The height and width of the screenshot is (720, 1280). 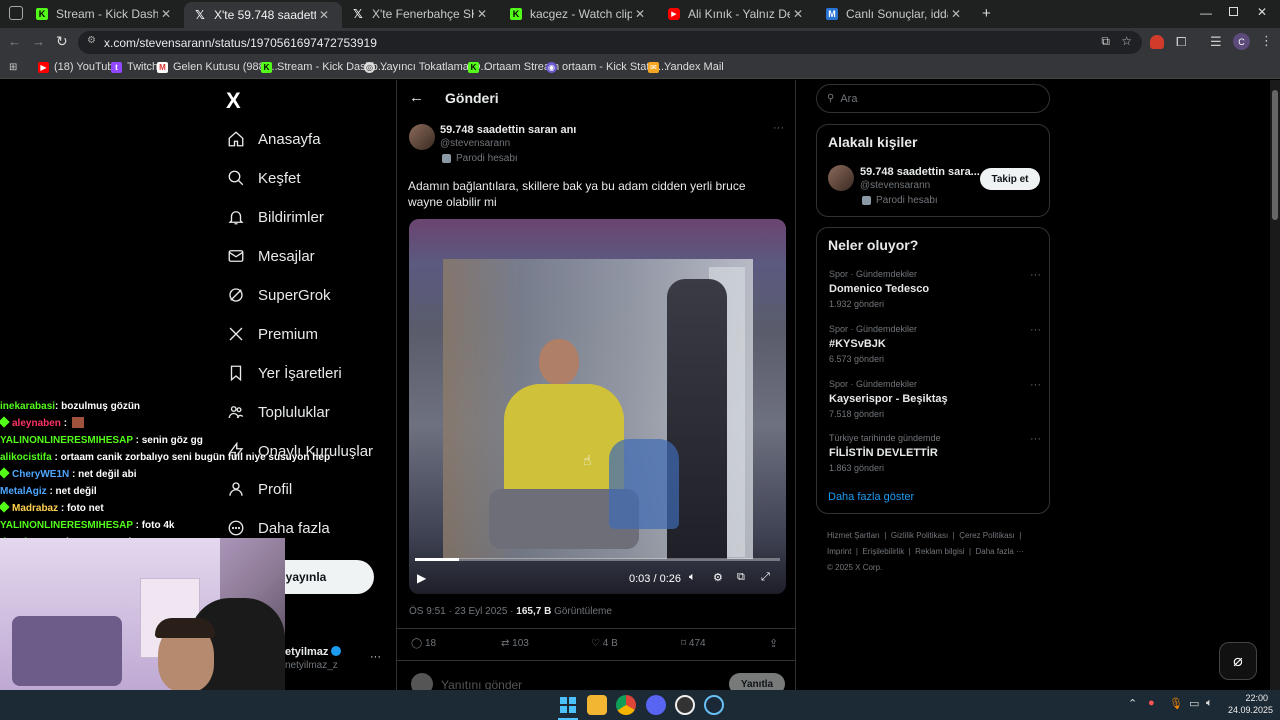 What do you see at coordinates (1275, 385) in the screenshot?
I see `page-scrollbar` at bounding box center [1275, 385].